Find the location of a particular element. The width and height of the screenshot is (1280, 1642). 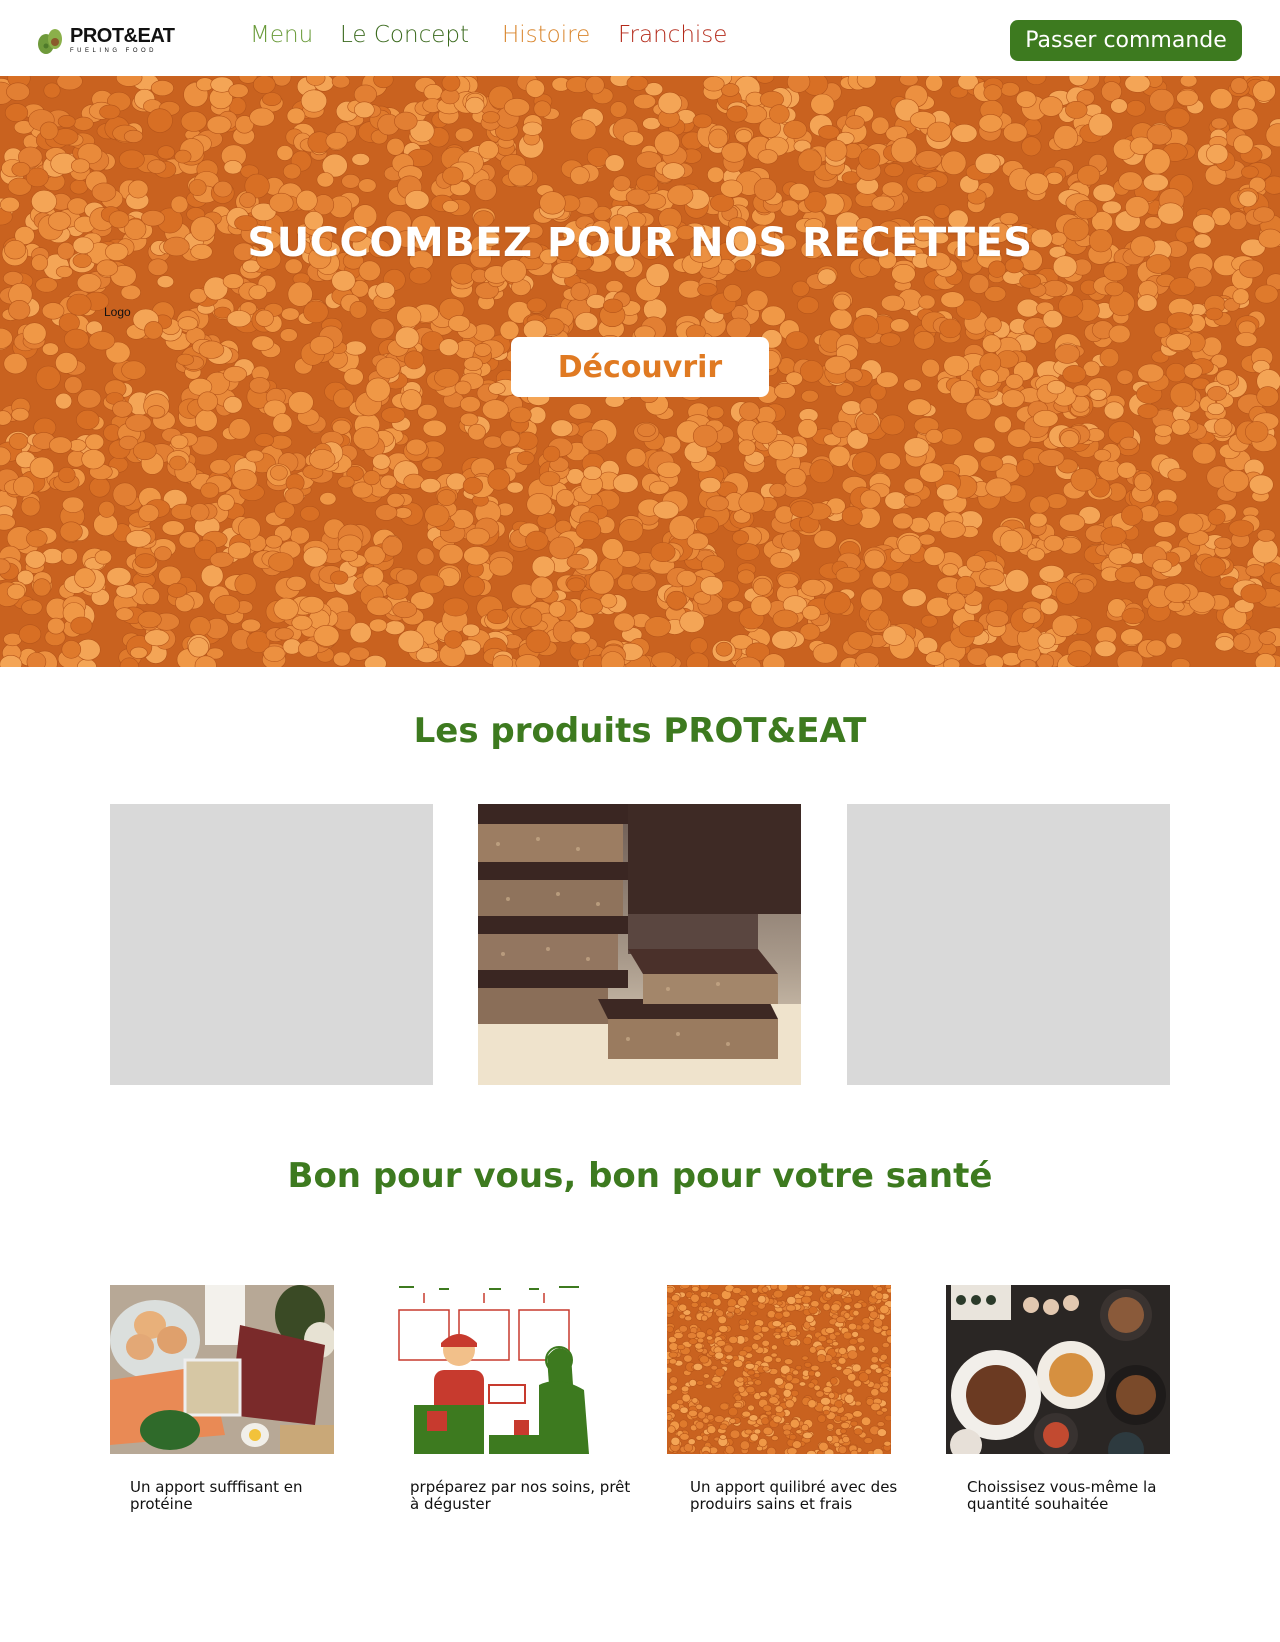

discover-button: Découvrir is located at coordinates (640, 367).